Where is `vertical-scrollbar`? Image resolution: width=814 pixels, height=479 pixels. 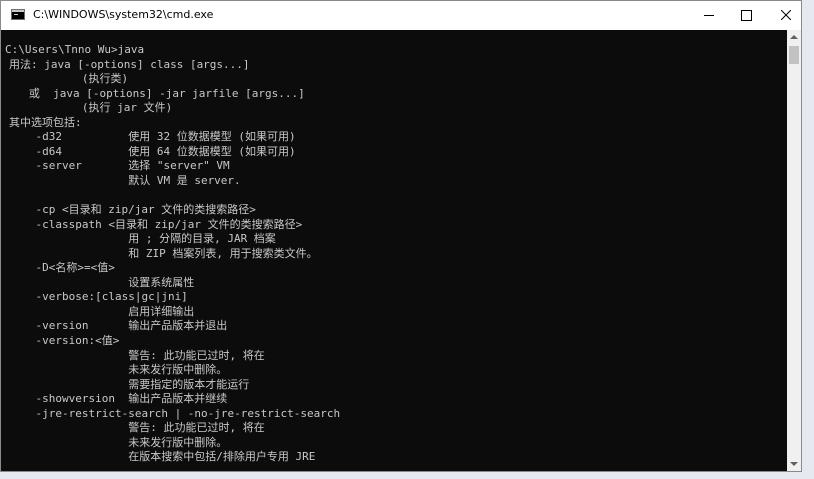
vertical-scrollbar is located at coordinates (794, 250).